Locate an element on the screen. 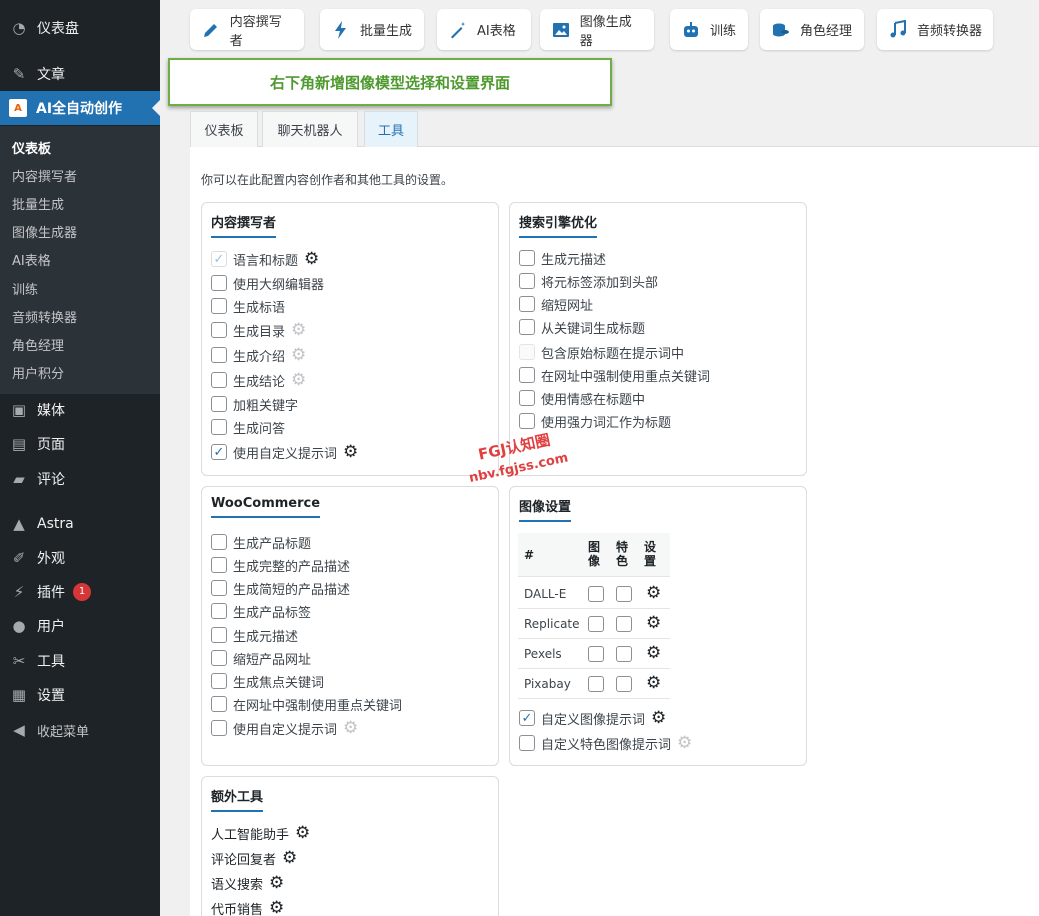 This screenshot has height=916, width=1039. toolbar-button-6: 音频转换器 is located at coordinates (935, 29).